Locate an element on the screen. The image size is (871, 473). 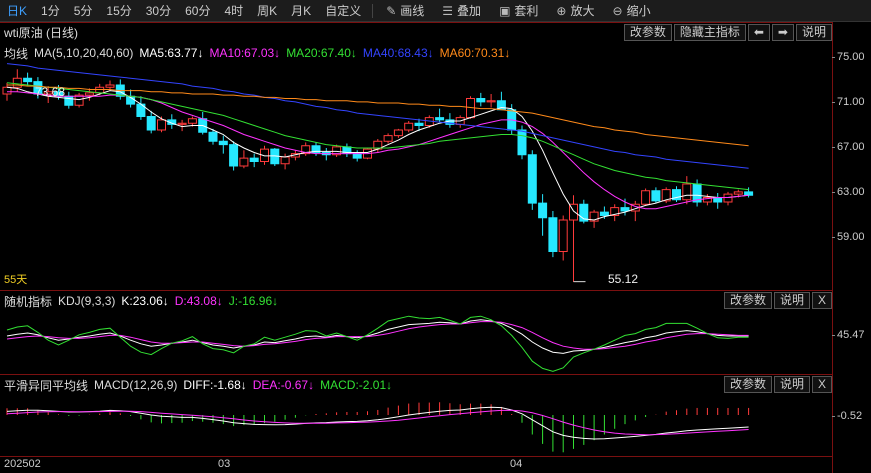
y-tick: 67.00 is located at coordinates (848, 147).